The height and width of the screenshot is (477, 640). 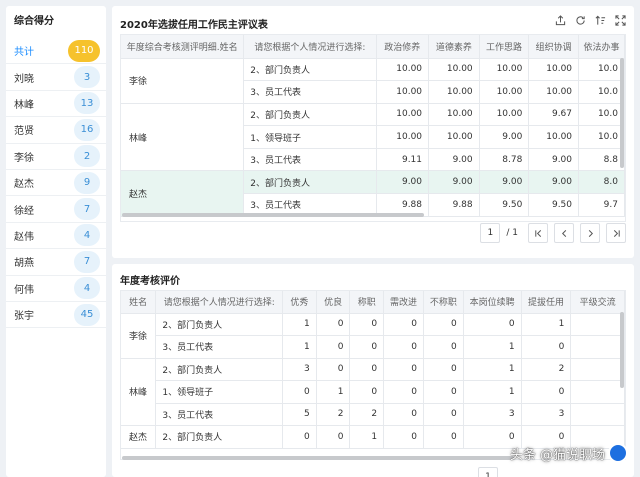 I want to click on score-item: 徐经 7, so click(x=56, y=209).